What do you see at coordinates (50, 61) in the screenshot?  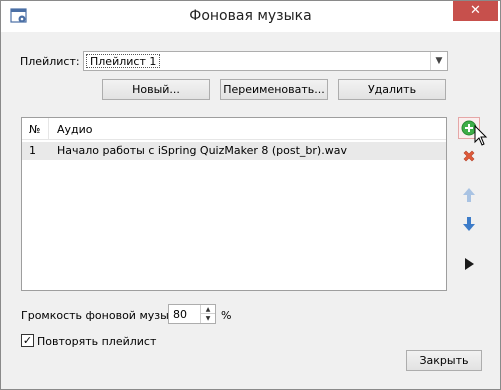 I see `playlist-label: Плейлист:` at bounding box center [50, 61].